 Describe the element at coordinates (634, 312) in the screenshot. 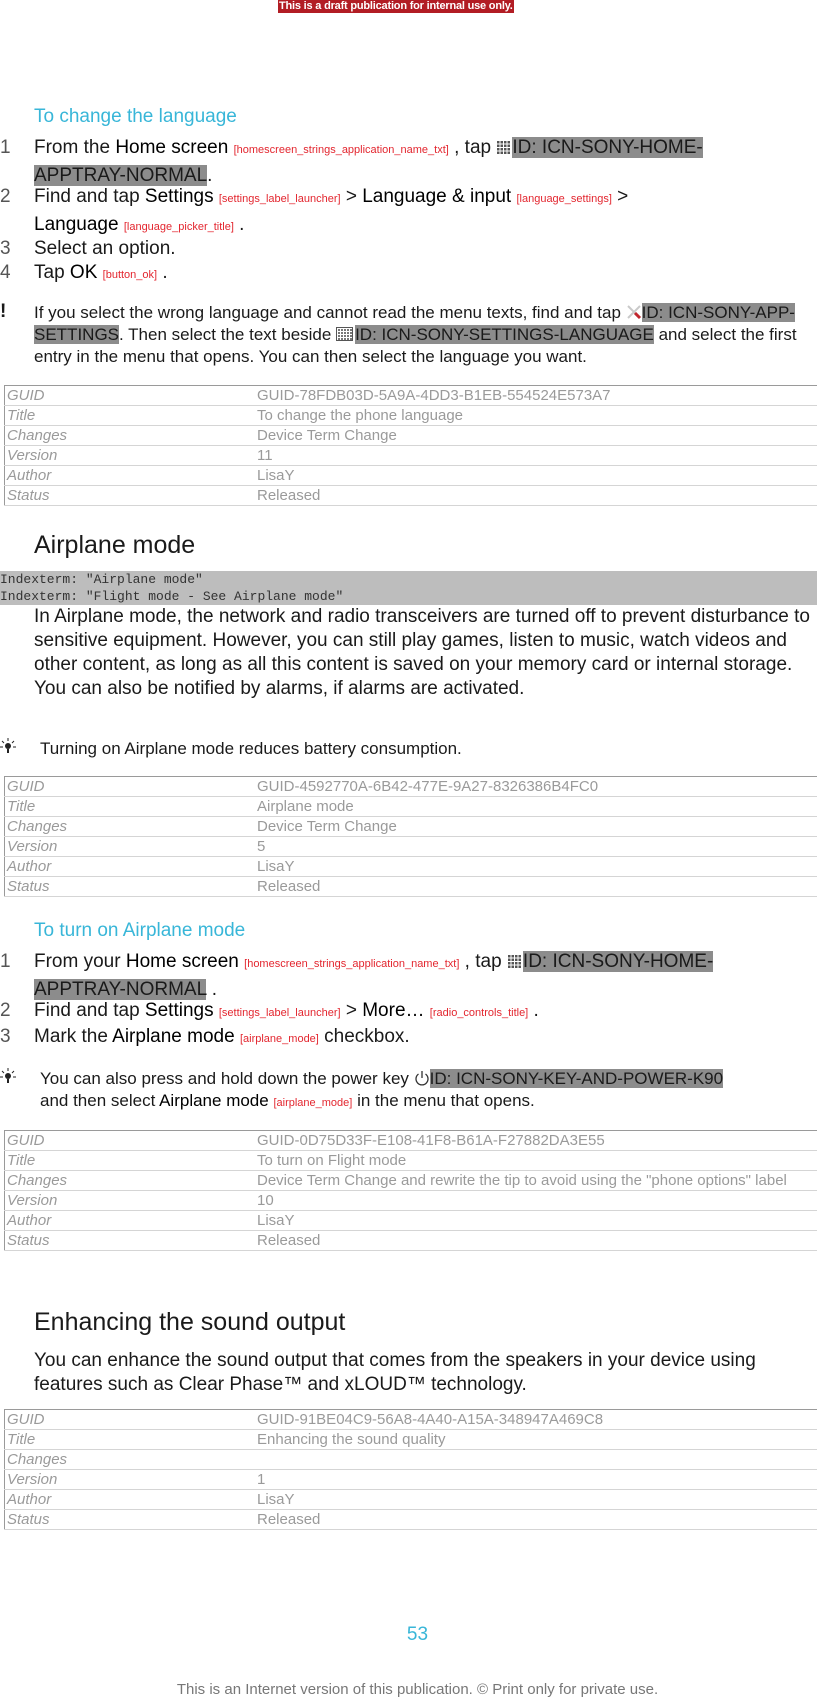

I see `settings-tools-icon` at that location.